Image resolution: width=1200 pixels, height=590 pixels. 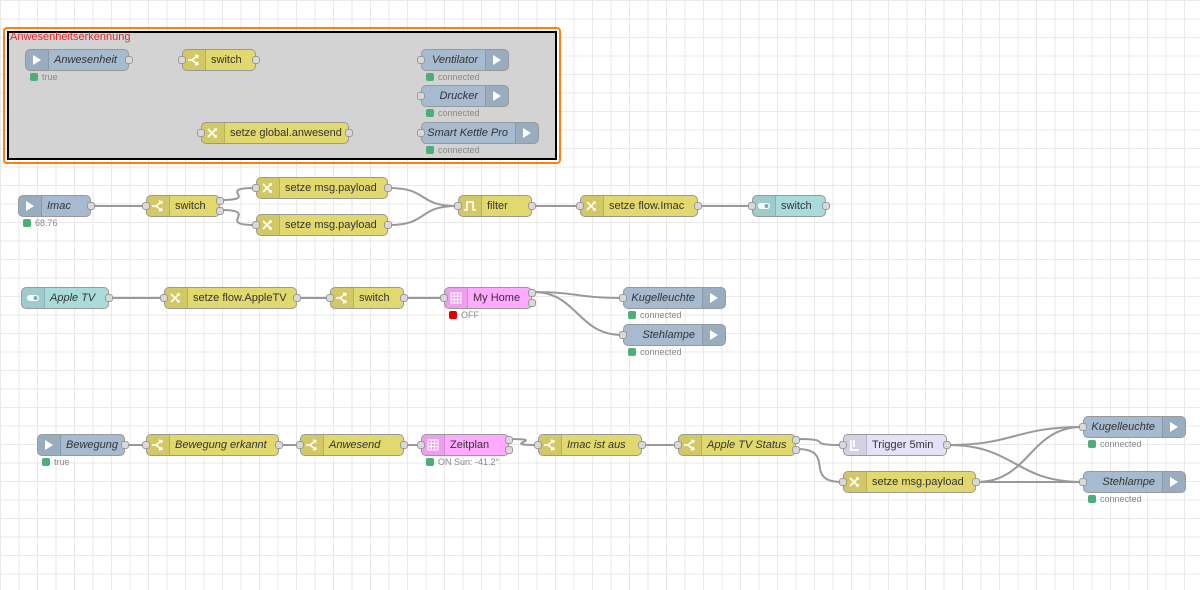 I want to click on node-setze-global: setze global.anwesend, so click(x=275, y=133).